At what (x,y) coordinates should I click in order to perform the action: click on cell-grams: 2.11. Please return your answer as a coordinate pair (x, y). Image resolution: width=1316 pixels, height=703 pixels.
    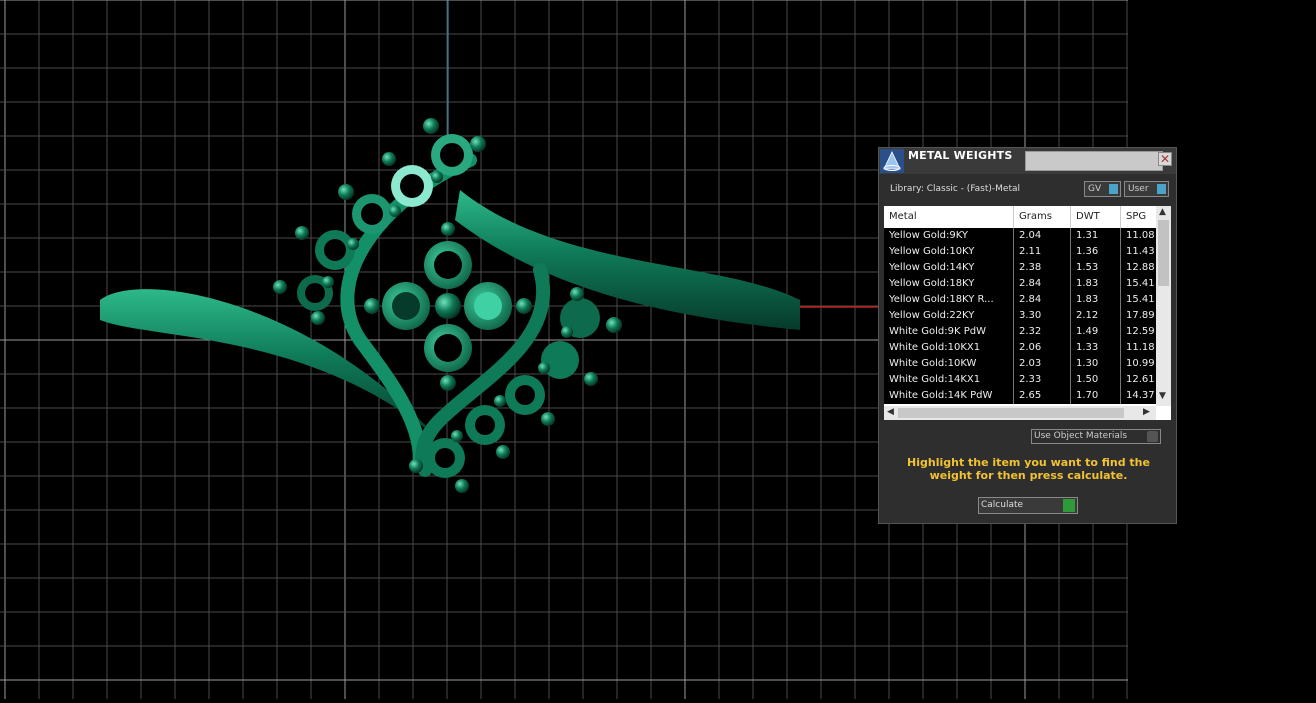
    Looking at the image, I should click on (1042, 252).